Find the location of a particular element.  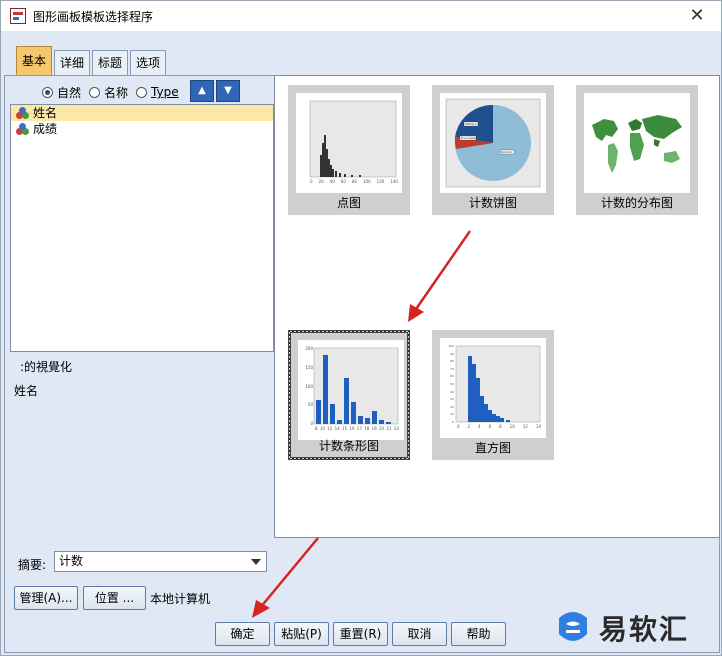

tick-label: 23 is located at coordinates (396, 428).